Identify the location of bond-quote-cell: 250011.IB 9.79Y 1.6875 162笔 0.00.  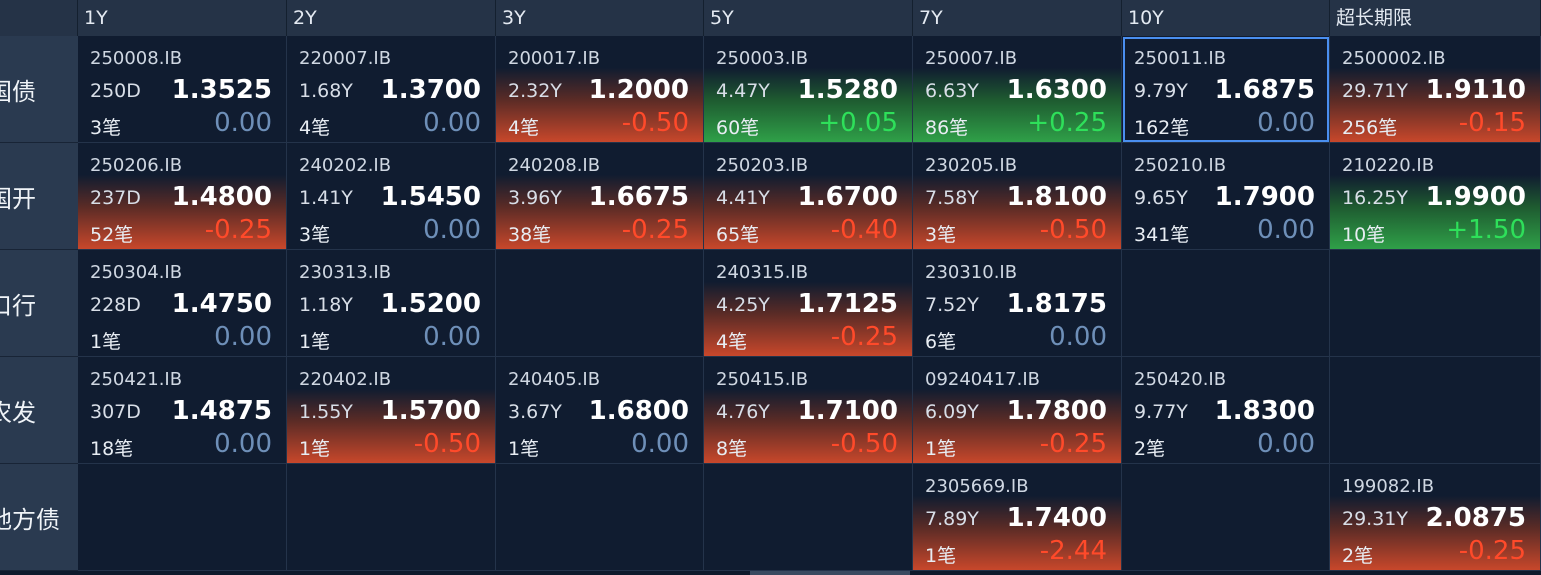
(1226, 89).